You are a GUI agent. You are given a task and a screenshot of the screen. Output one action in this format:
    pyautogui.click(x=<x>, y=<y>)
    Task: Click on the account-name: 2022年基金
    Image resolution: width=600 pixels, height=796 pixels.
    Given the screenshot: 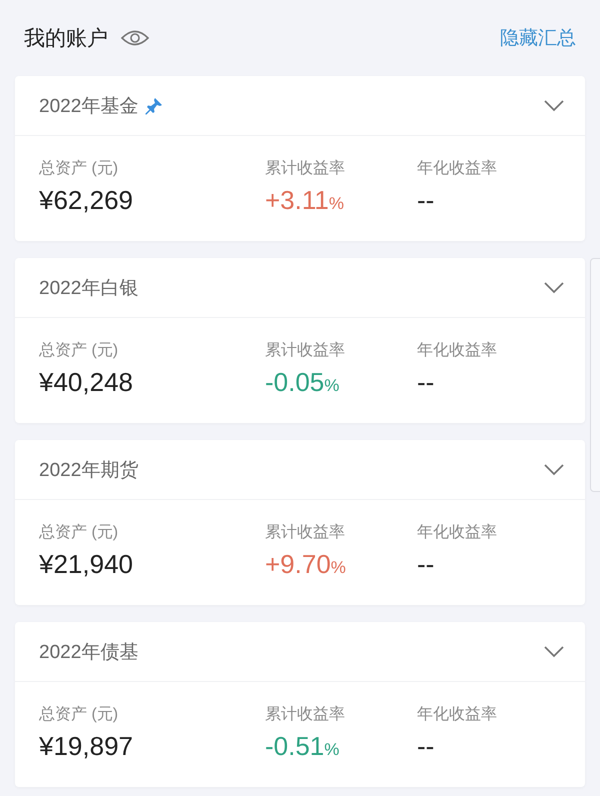 What is the action you would take?
    pyautogui.click(x=88, y=106)
    